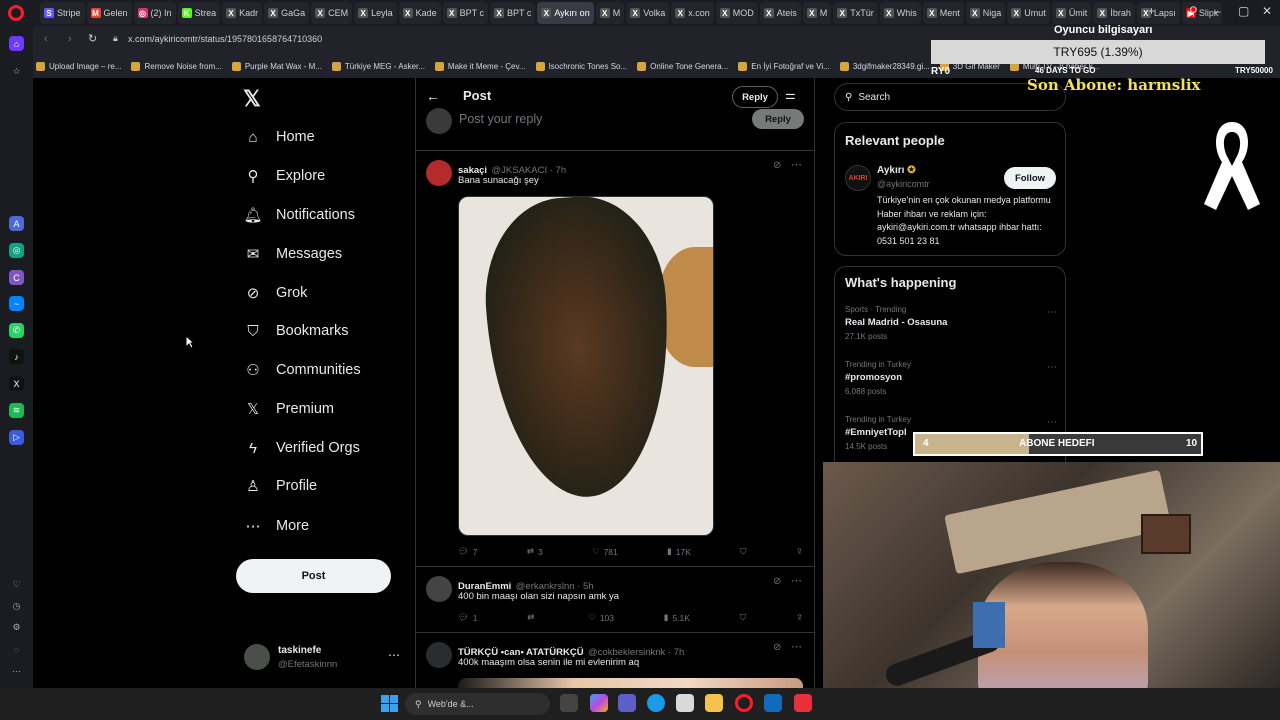  Describe the element at coordinates (773, 703) in the screenshot. I see `outlook-icon` at that location.